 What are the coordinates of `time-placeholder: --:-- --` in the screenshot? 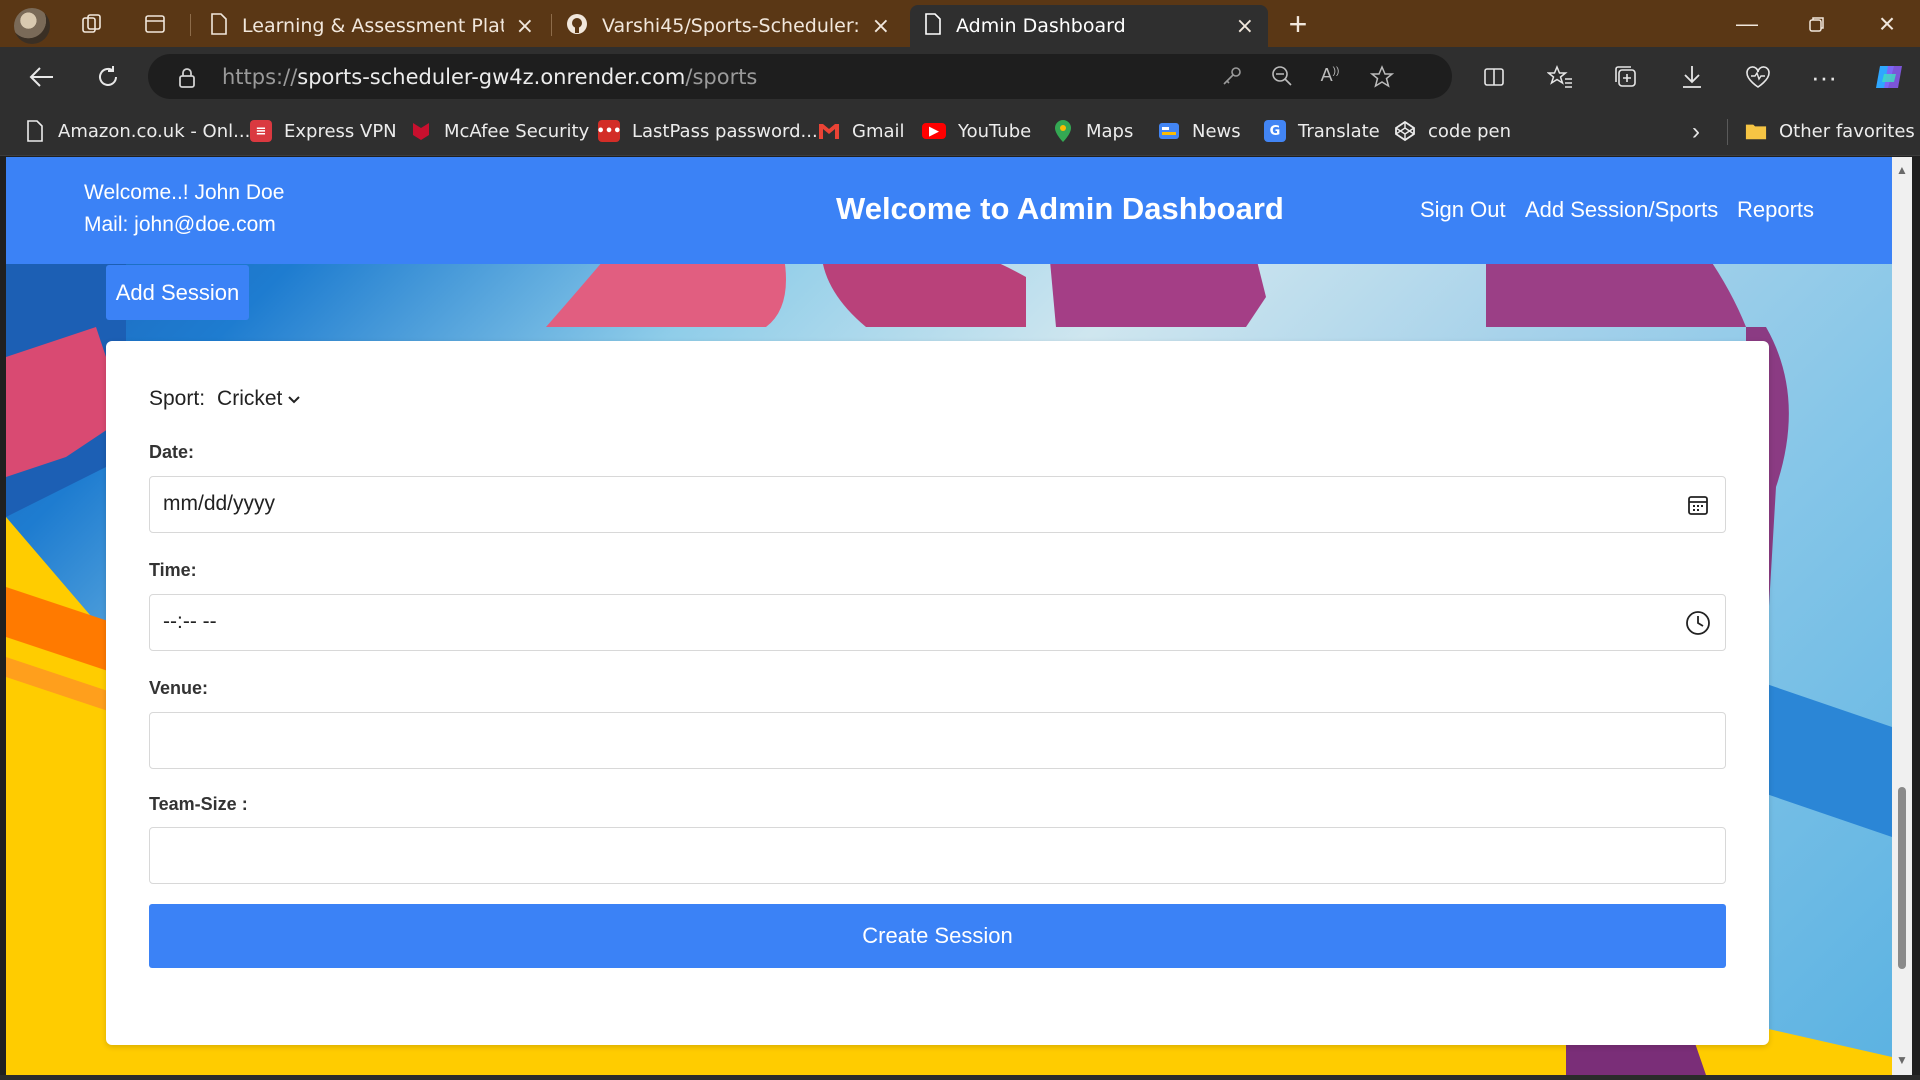 It's located at (190, 621).